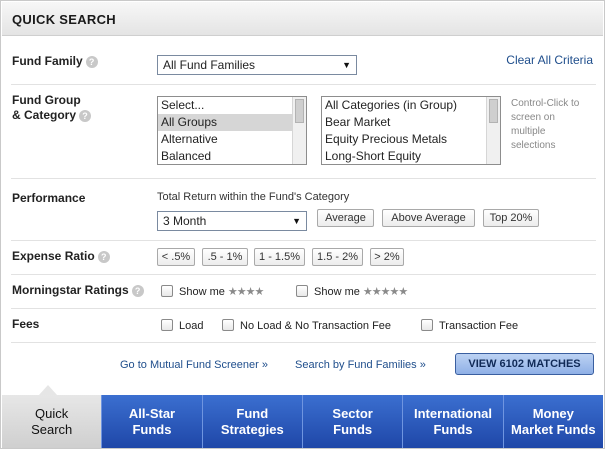 The width and height of the screenshot is (605, 449). Describe the element at coordinates (452, 413) in the screenshot. I see `tab-label-line1: International` at that location.